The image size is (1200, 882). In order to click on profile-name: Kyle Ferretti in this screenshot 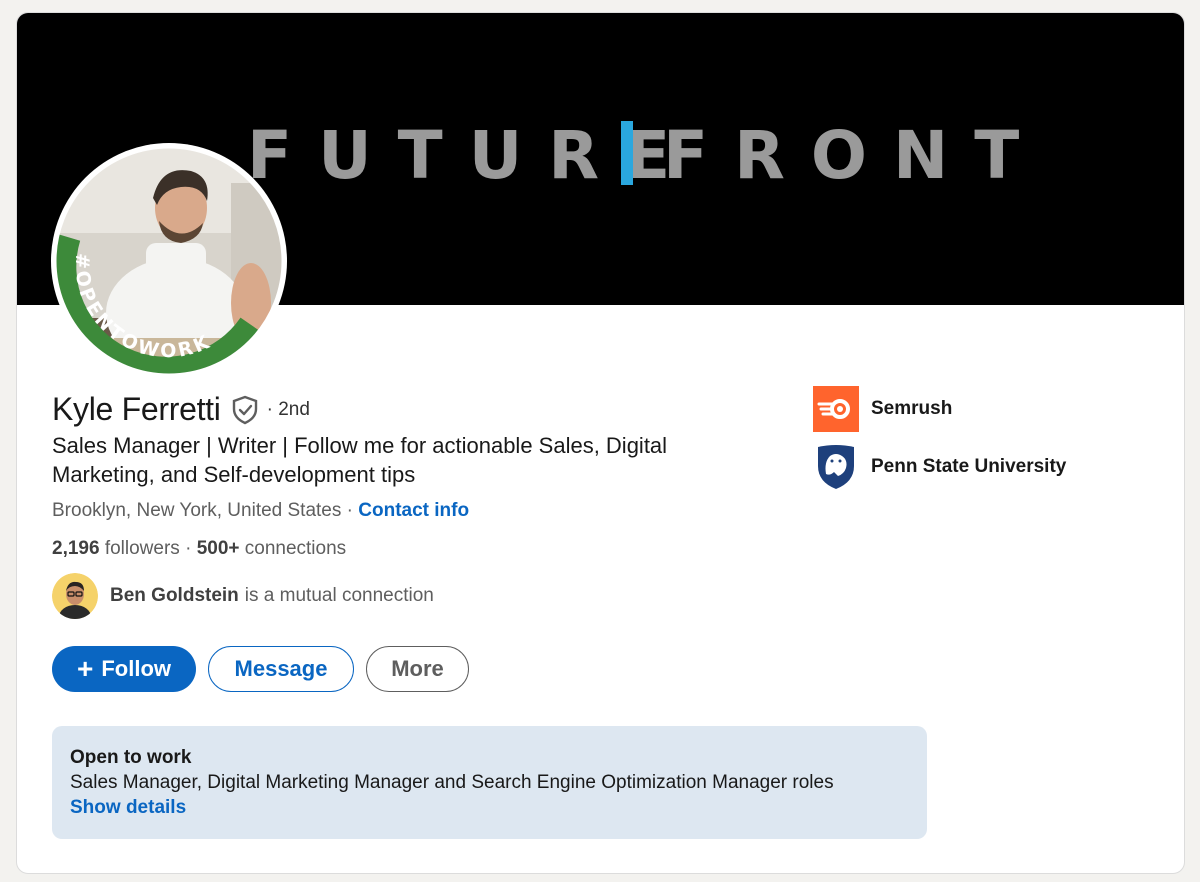, I will do `click(136, 409)`.